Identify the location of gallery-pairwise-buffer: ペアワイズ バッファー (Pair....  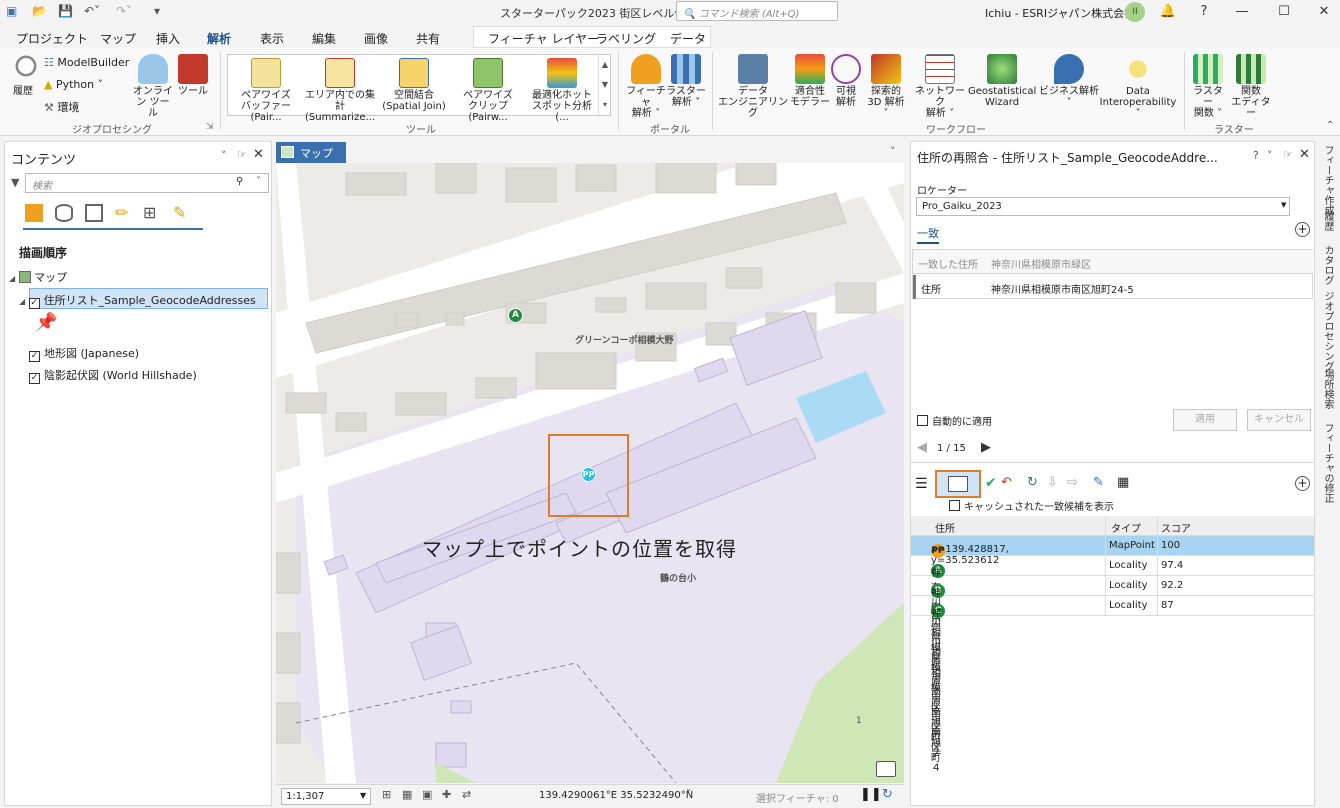
(266, 90).